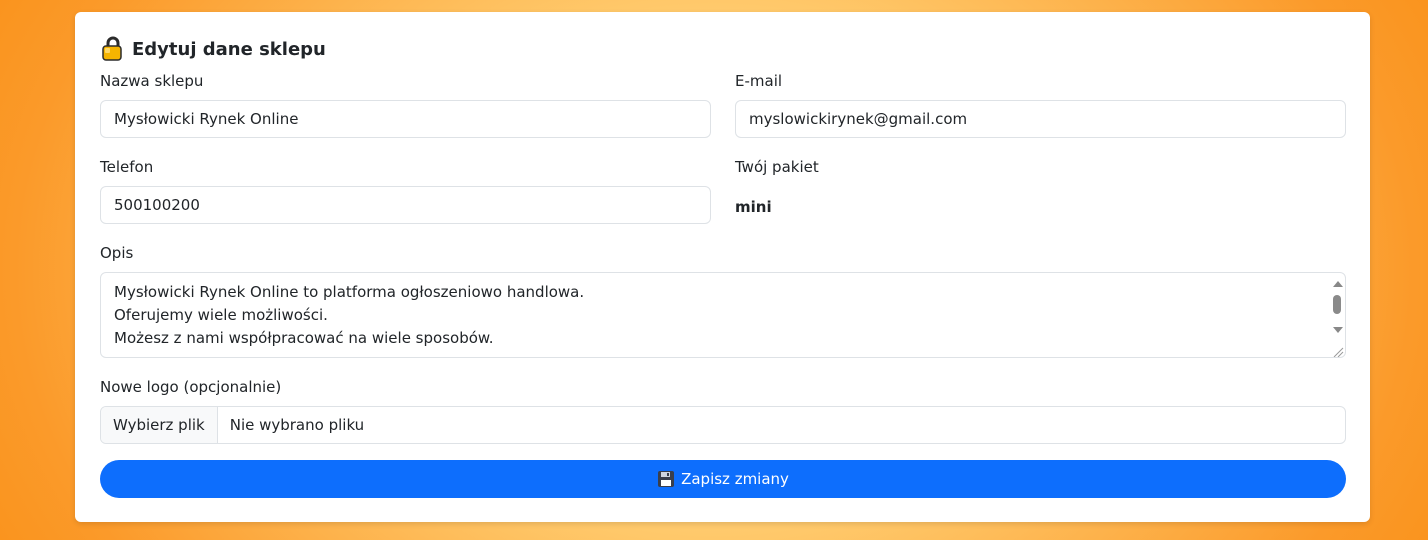 This screenshot has width=1428, height=540. What do you see at coordinates (1338, 284) in the screenshot?
I see `scroll-up-arrow-icon` at bounding box center [1338, 284].